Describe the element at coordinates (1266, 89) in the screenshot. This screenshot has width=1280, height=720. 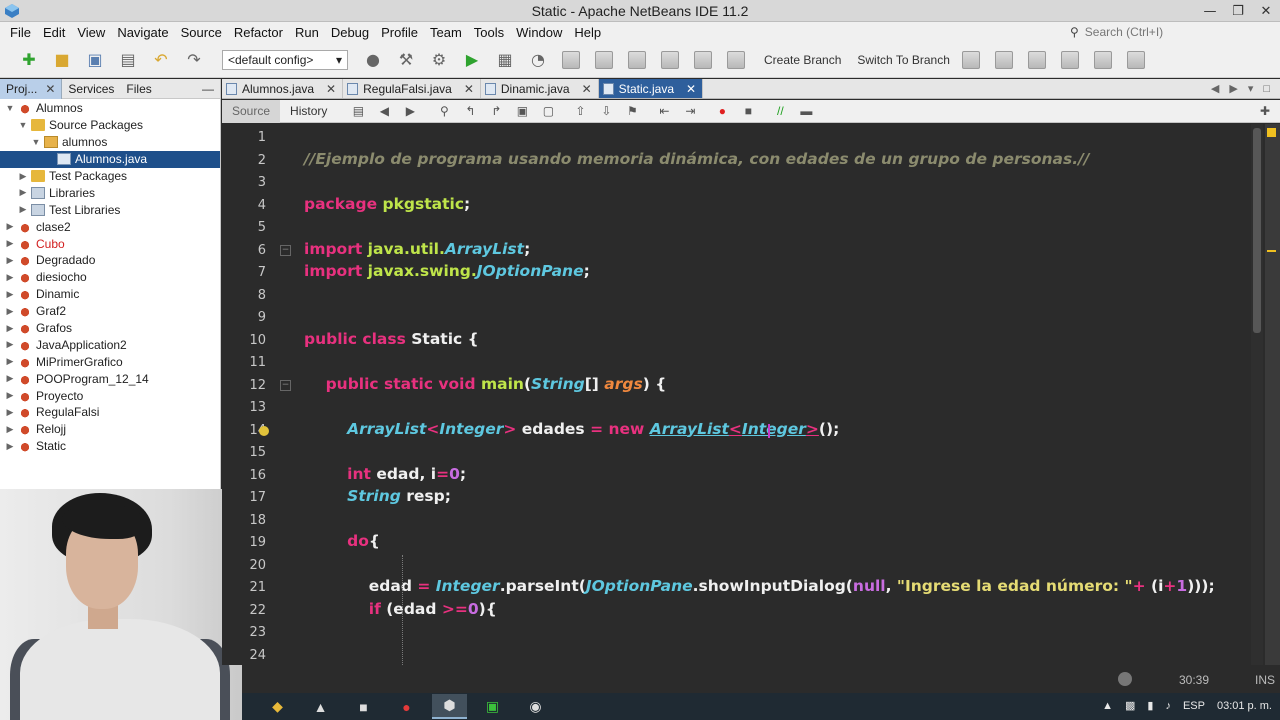
I see `maximize-editor-icon: □` at that location.